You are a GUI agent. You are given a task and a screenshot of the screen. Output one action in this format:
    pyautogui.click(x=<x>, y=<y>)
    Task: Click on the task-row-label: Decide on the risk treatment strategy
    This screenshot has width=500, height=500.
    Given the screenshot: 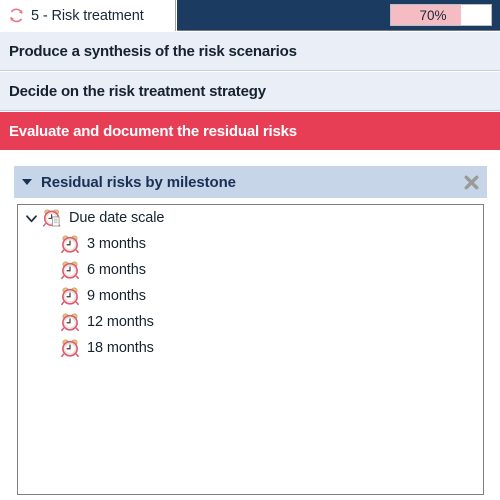 What is the action you would take?
    pyautogui.click(x=137, y=91)
    